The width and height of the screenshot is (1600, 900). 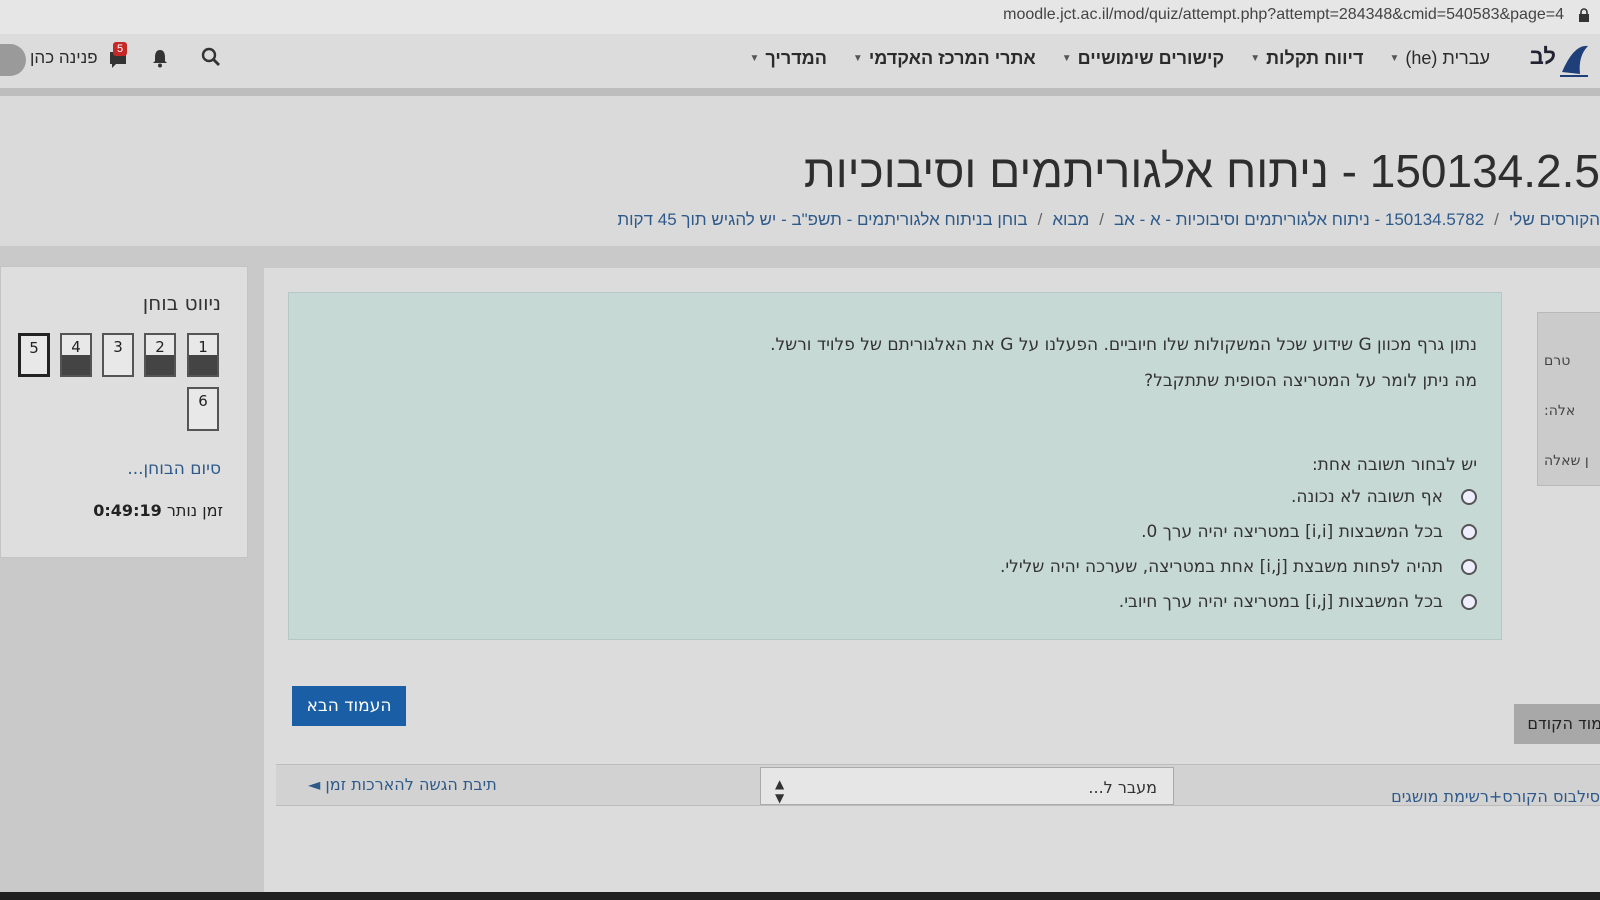 I want to click on time-left-label: זמן נותר, so click(x=194, y=510).